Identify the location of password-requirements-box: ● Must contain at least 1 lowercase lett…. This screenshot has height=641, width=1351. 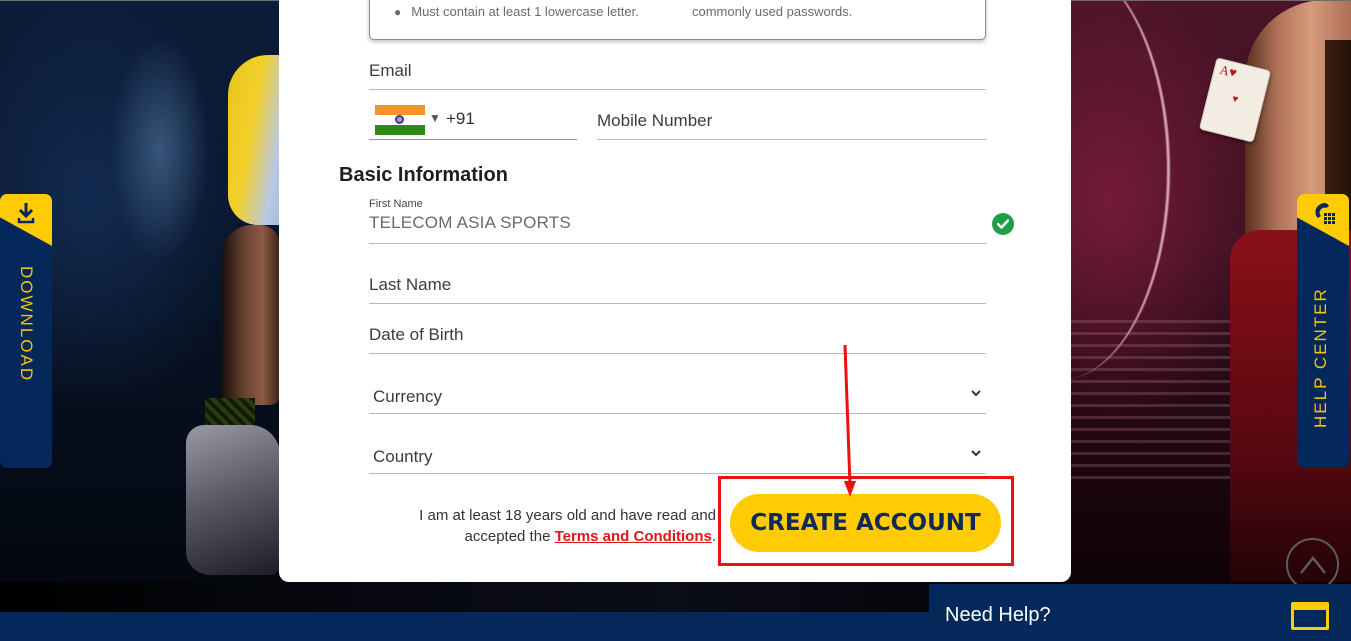
(677, 20).